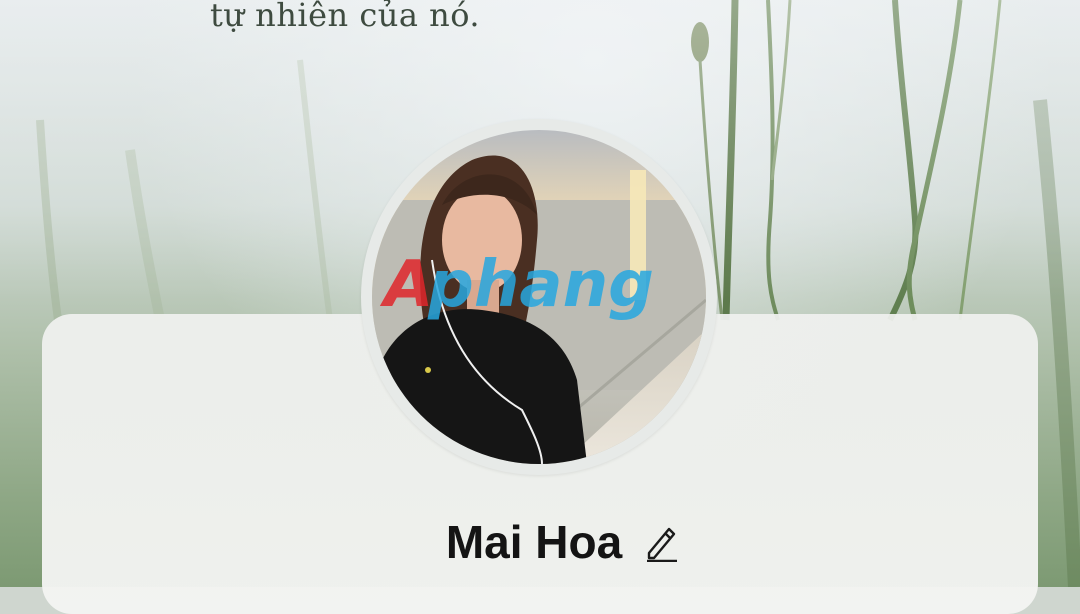  What do you see at coordinates (534, 542) in the screenshot?
I see `profile-name: Mai Hoa` at bounding box center [534, 542].